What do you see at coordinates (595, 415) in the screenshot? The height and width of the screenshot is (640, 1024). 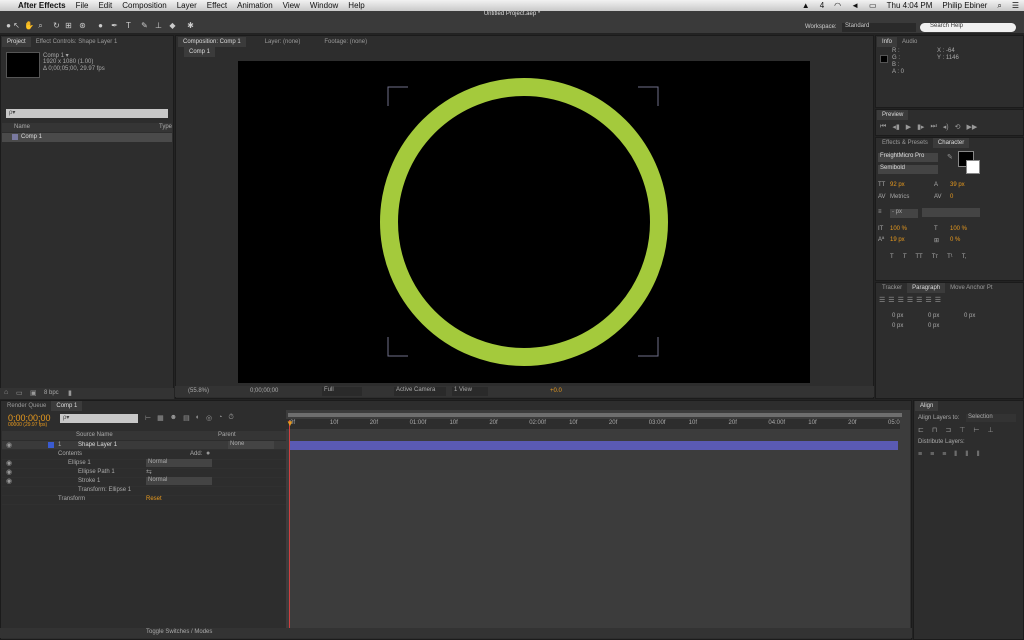 I see `work-area-bar` at bounding box center [595, 415].